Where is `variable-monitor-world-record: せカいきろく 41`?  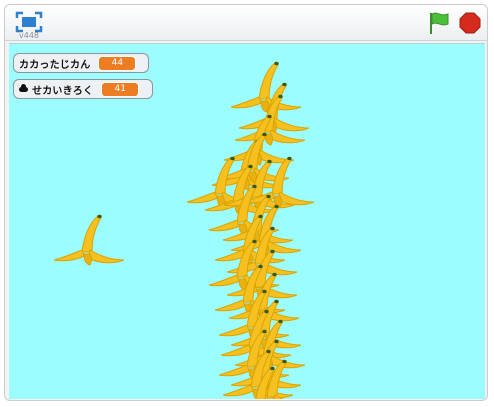 variable-monitor-world-record: せカいきろく 41 is located at coordinates (83, 89).